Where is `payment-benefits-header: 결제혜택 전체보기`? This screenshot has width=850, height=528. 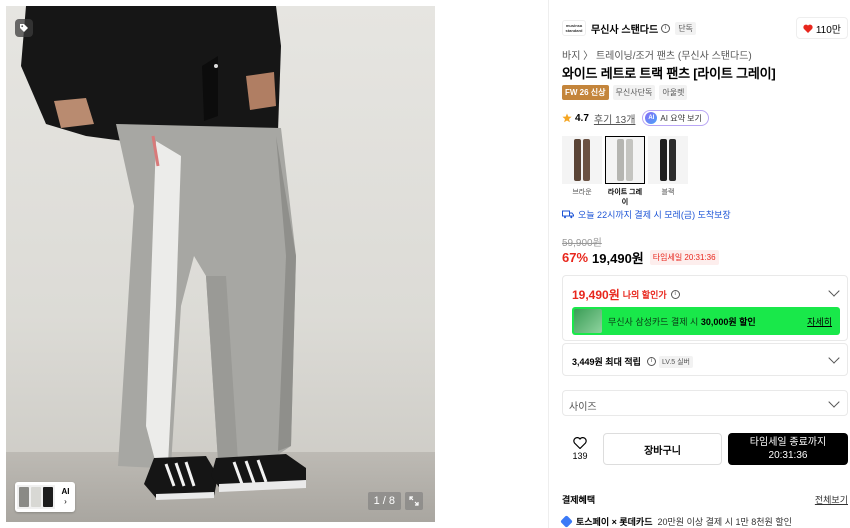
payment-benefits-header: 결제혜택 전체보기 is located at coordinates (705, 499).